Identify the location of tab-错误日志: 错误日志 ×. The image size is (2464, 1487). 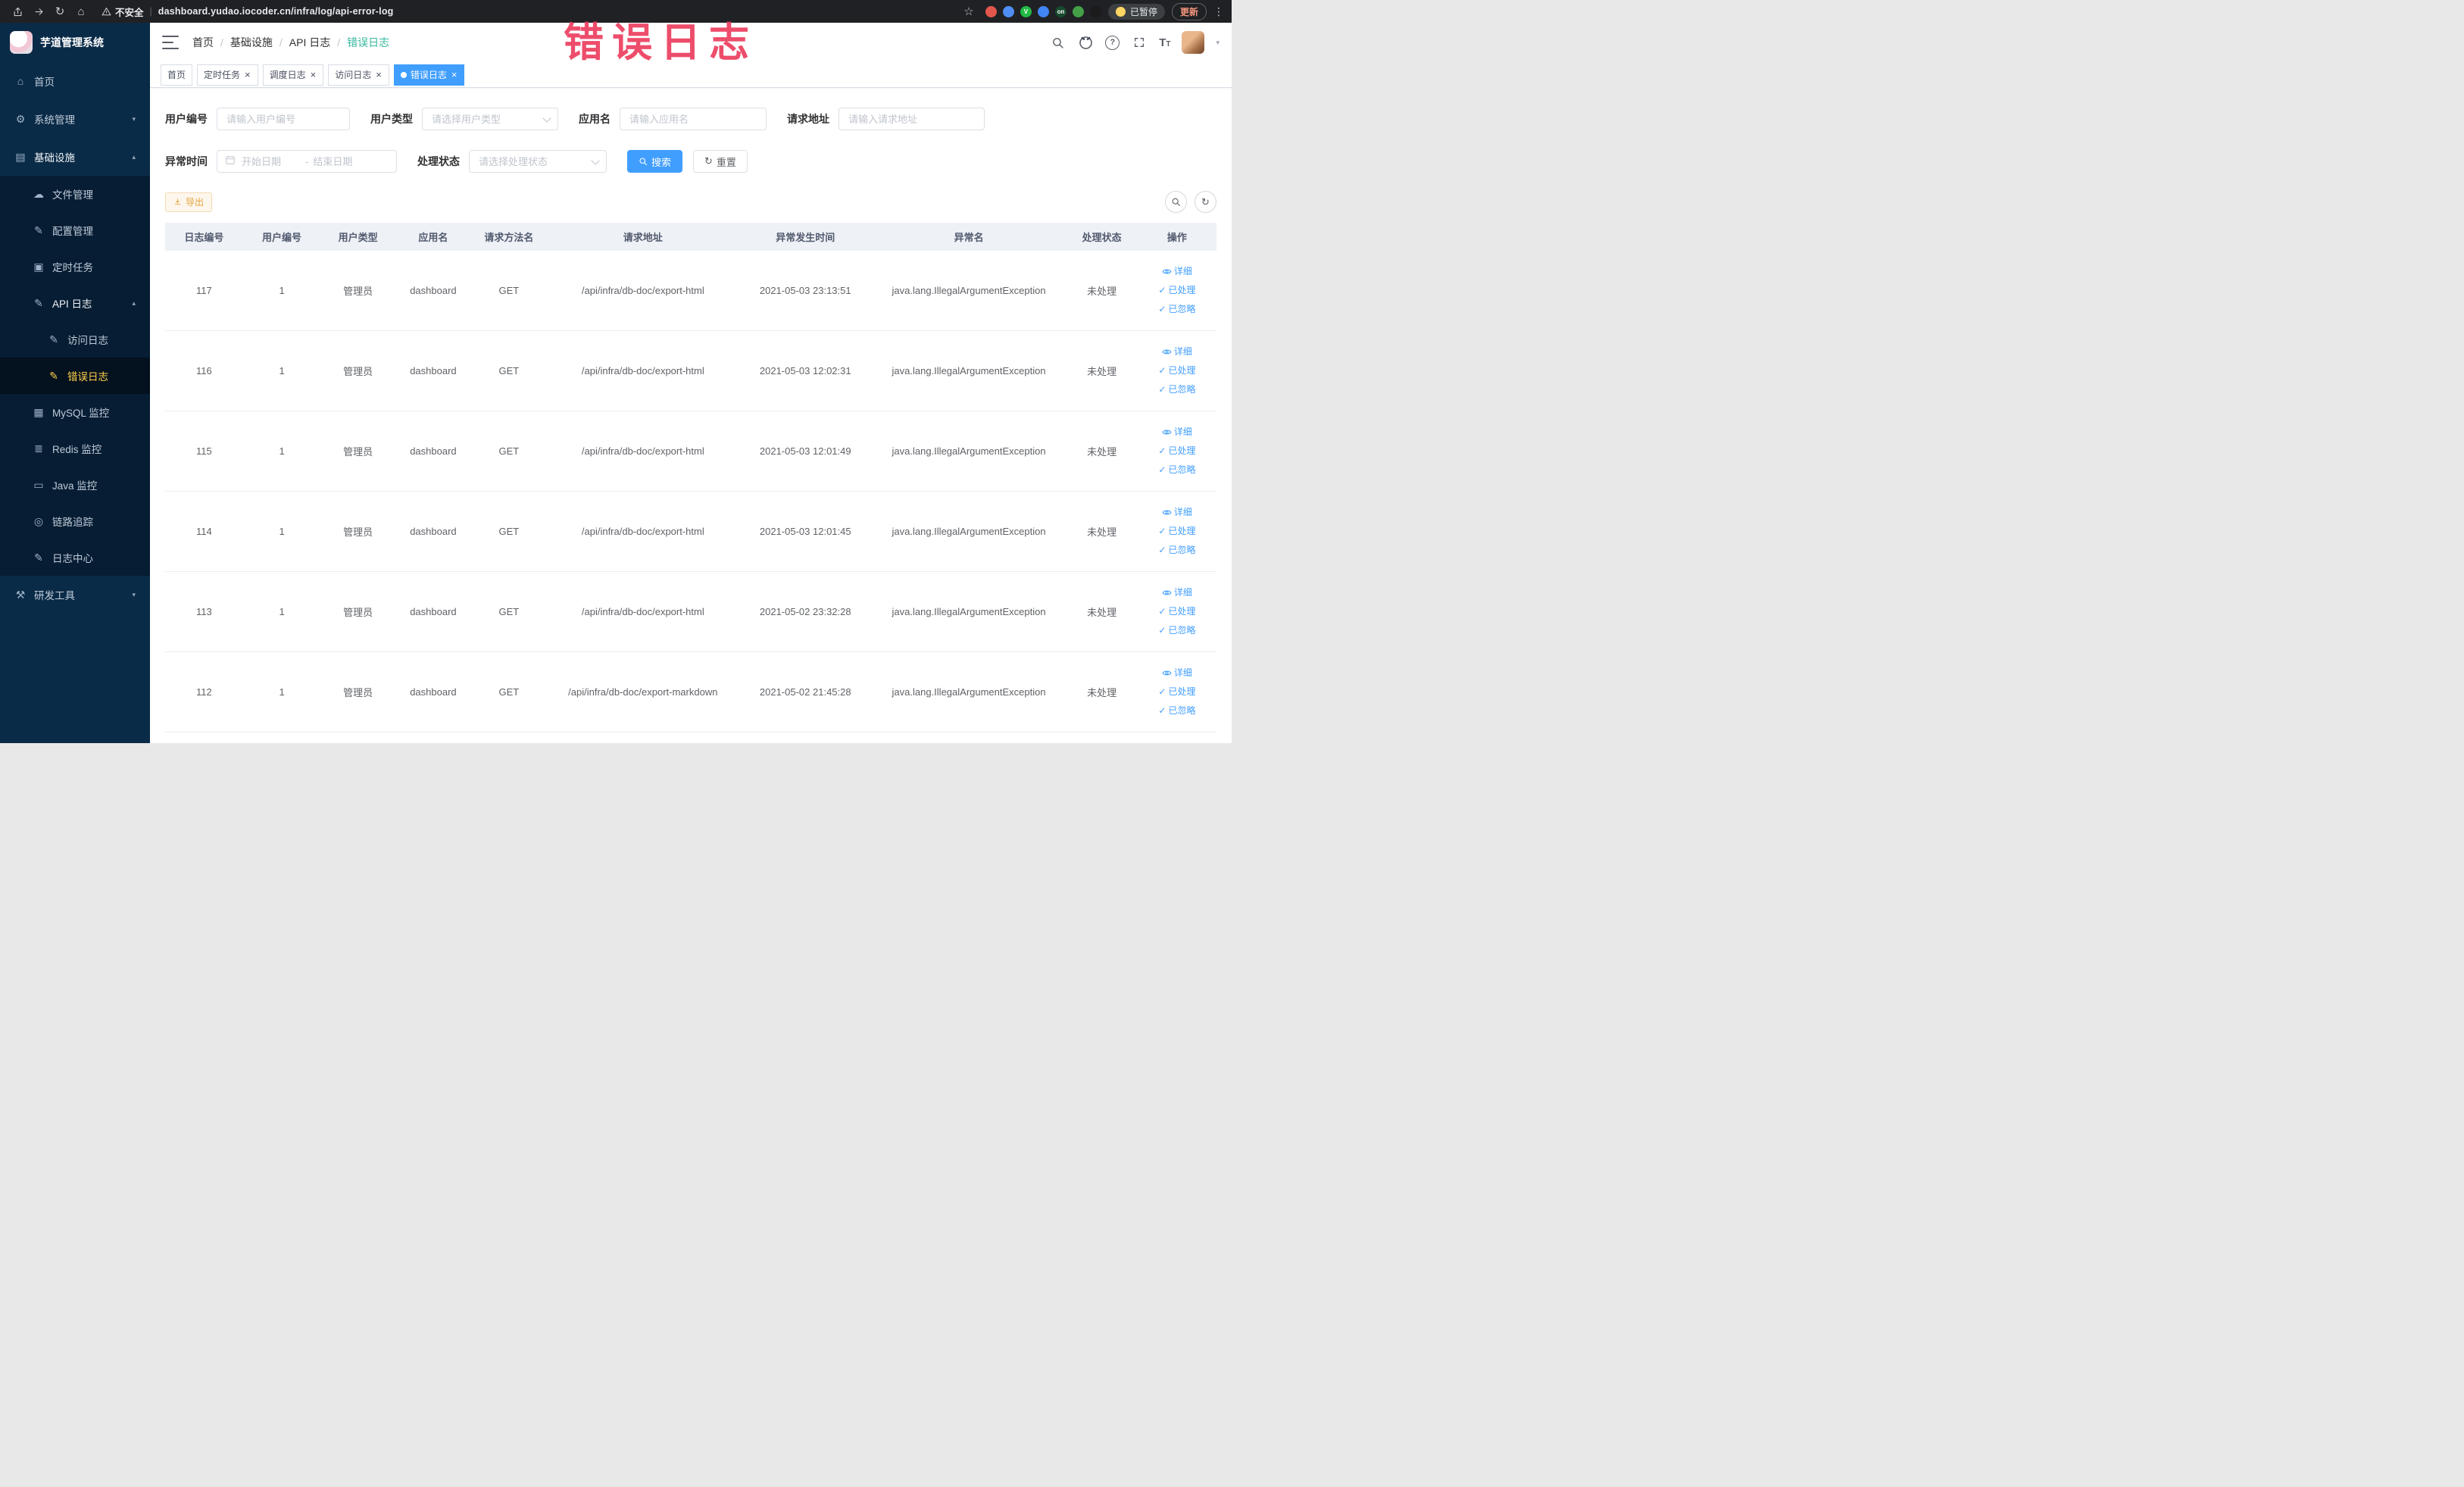
(429, 75).